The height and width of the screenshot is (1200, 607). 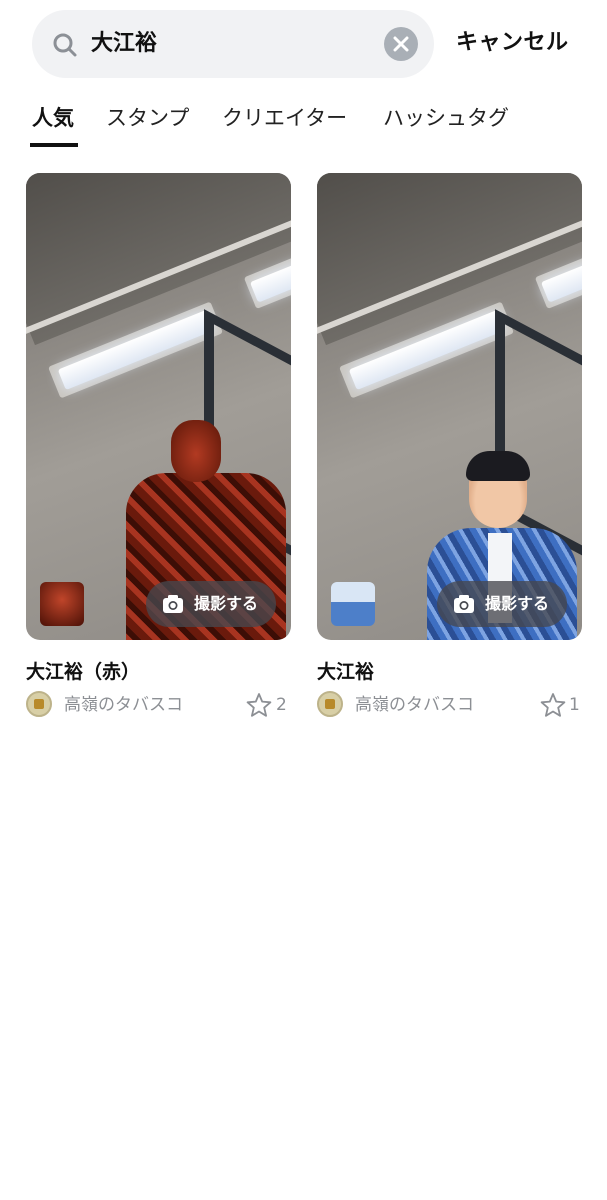 I want to click on tab-creators: クリエイター, so click(x=284, y=117).